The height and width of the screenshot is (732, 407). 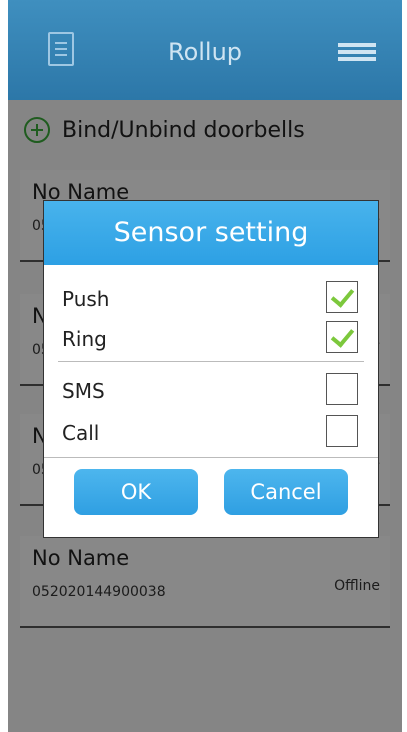 What do you see at coordinates (212, 339) in the screenshot?
I see `option-ring: Ring` at bounding box center [212, 339].